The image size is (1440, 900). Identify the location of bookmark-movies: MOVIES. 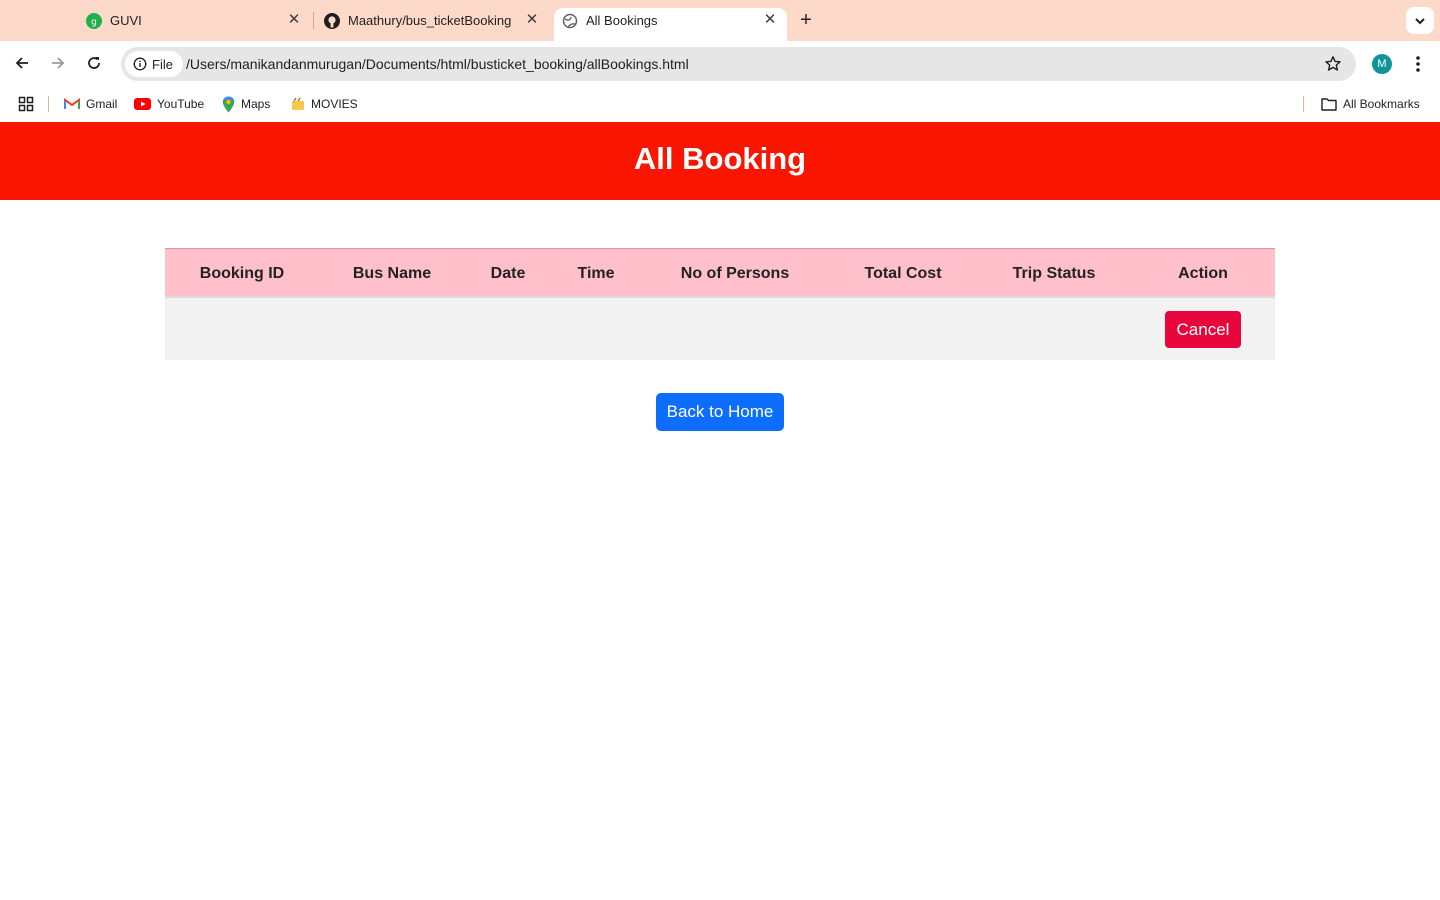
(324, 104).